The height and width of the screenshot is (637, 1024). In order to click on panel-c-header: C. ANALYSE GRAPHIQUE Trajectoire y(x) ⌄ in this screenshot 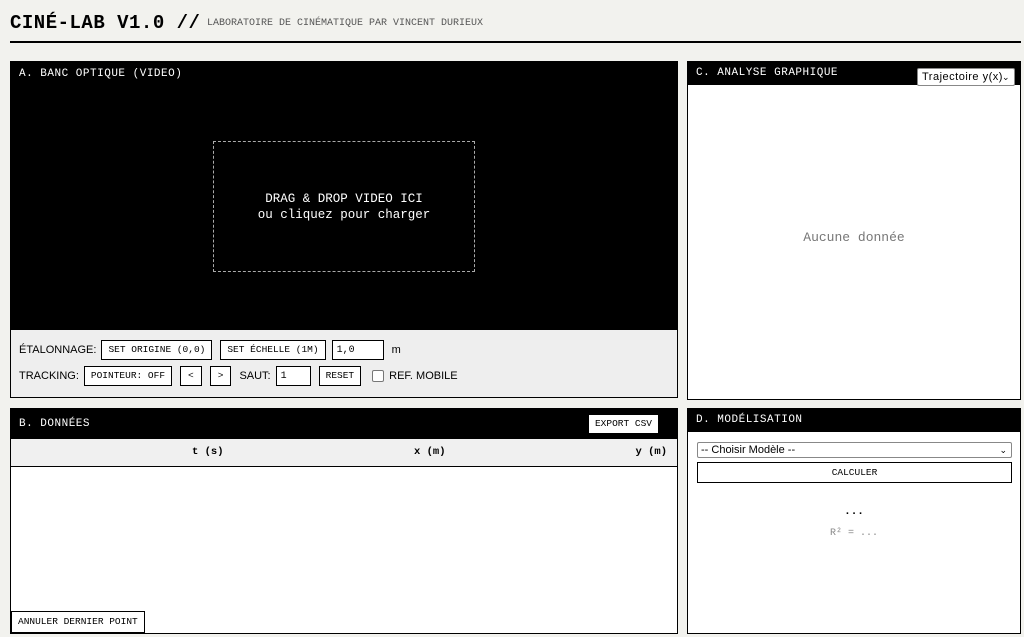, I will do `click(854, 74)`.